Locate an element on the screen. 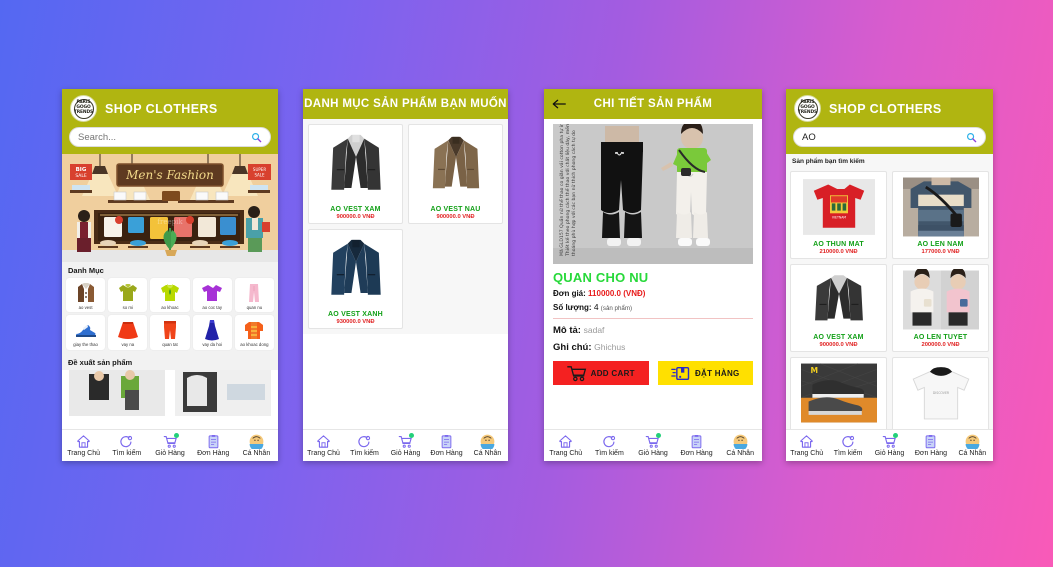 This screenshot has height=567, width=1053. category-item: ao khoac dong is located at coordinates (254, 332).